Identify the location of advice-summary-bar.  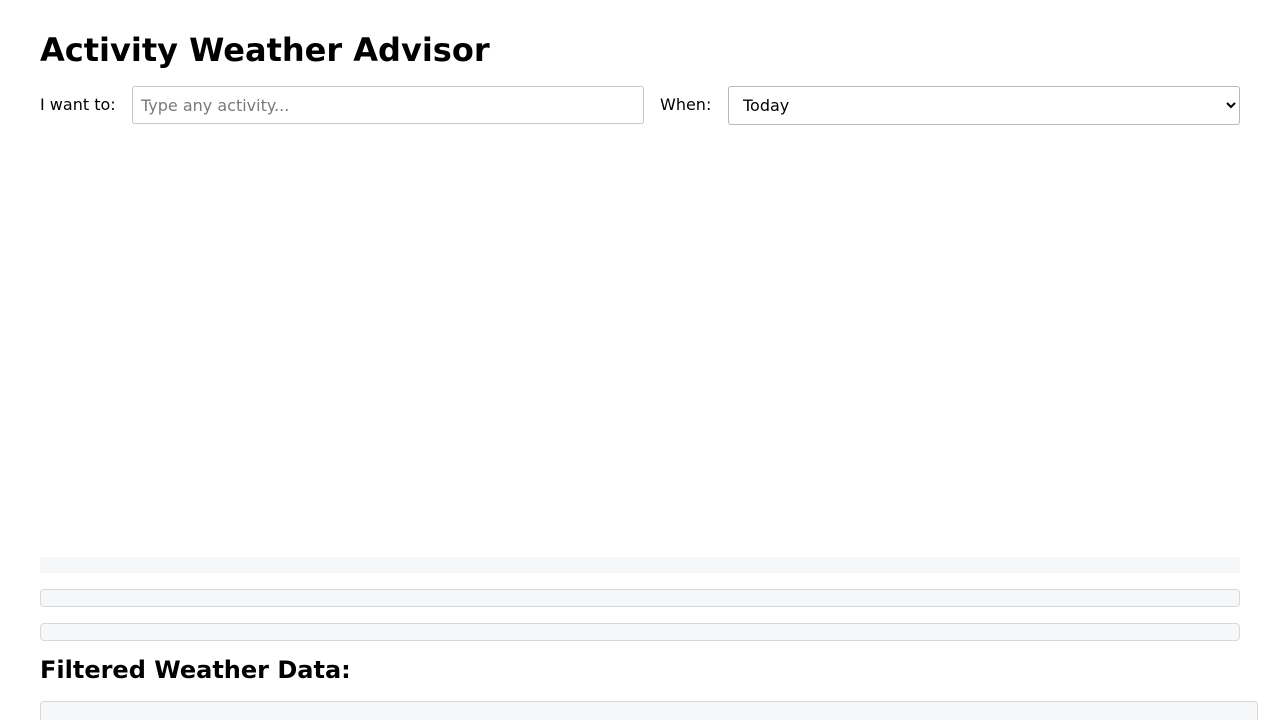
(640, 565).